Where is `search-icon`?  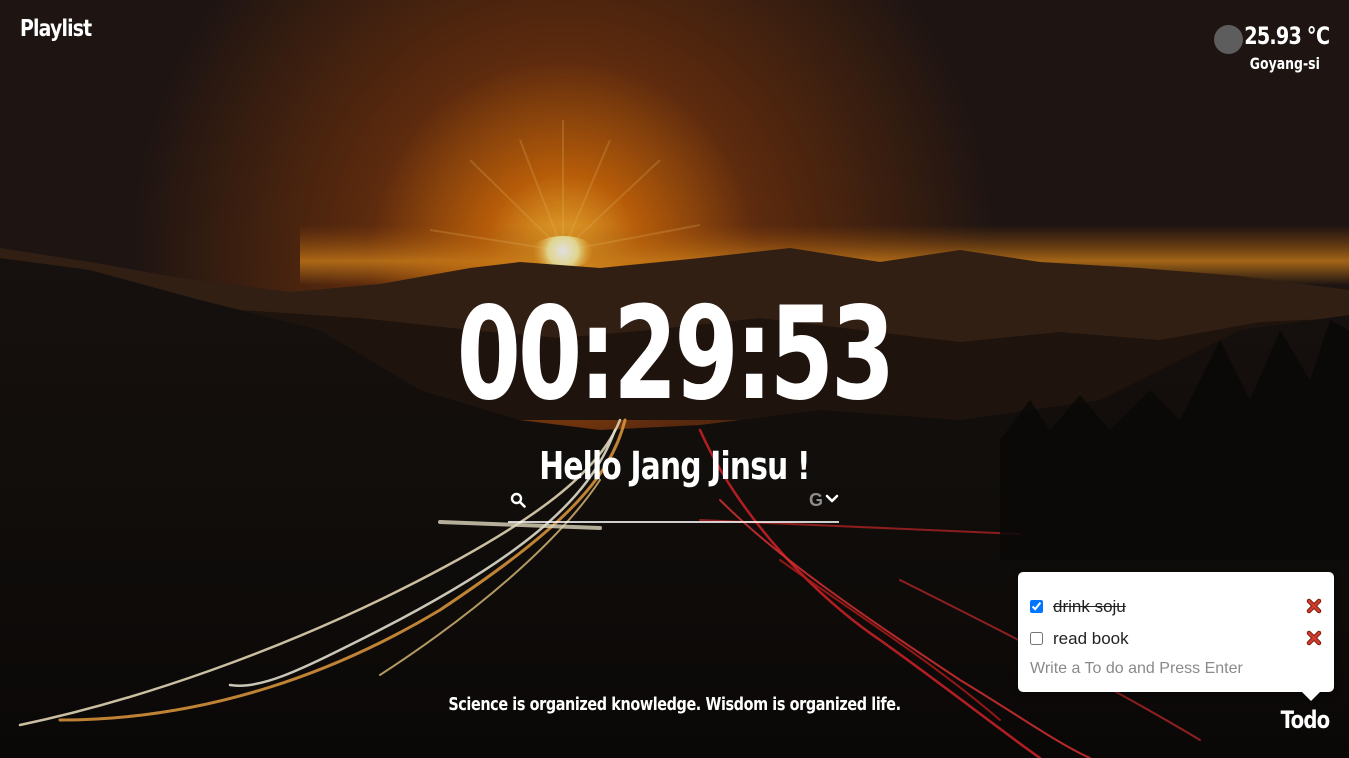 search-icon is located at coordinates (518, 500).